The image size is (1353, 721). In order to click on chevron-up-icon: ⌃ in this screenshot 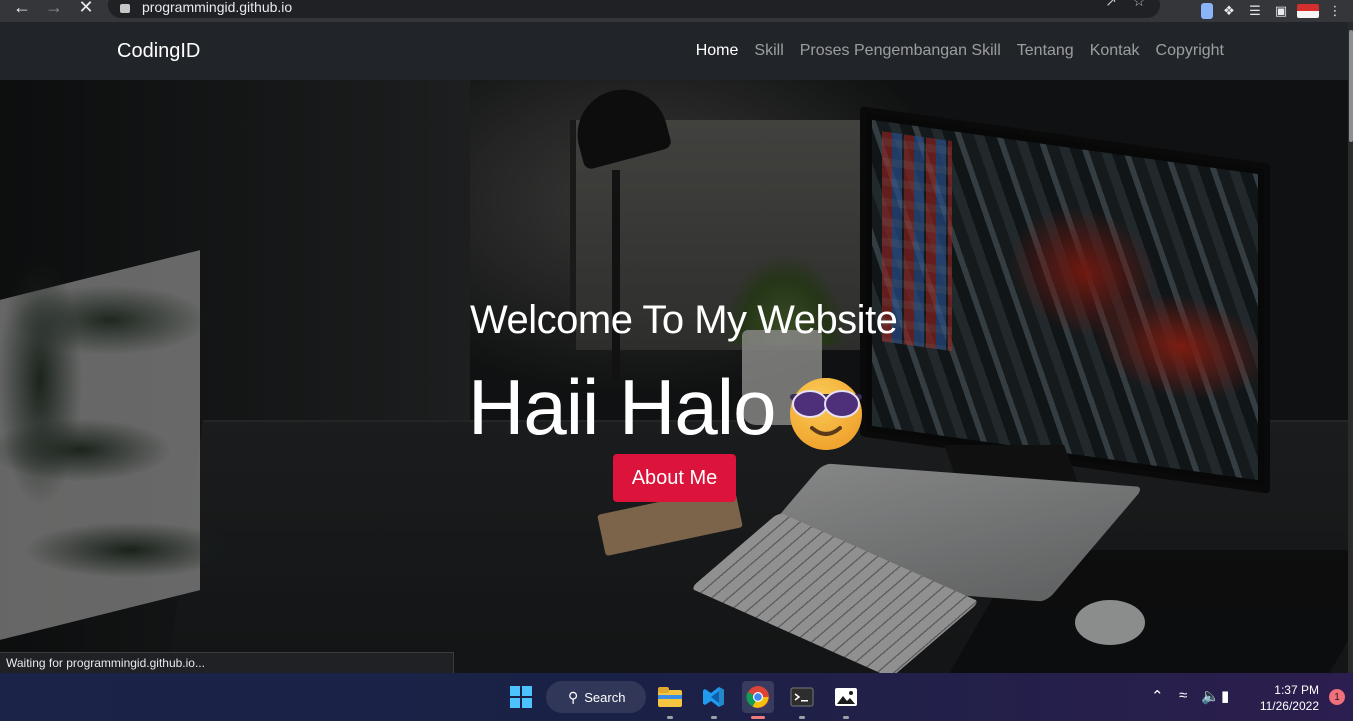, I will do `click(1157, 696)`.